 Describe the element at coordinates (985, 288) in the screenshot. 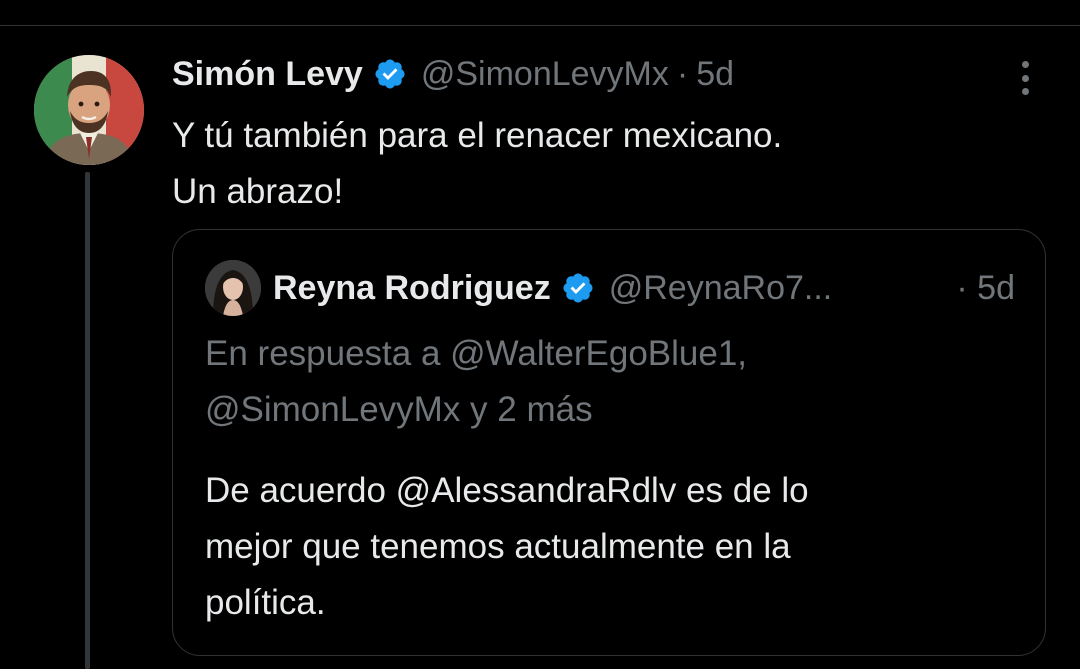

I see `quoted-tweet-time: · 5d` at that location.